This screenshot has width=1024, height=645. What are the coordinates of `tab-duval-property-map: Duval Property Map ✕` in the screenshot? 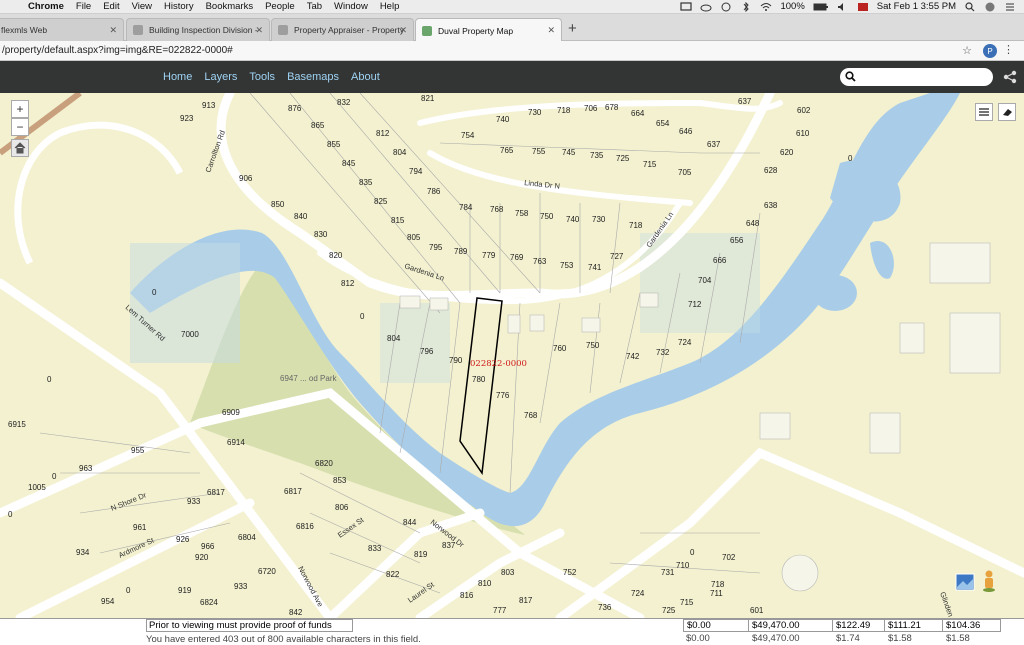 It's located at (488, 30).